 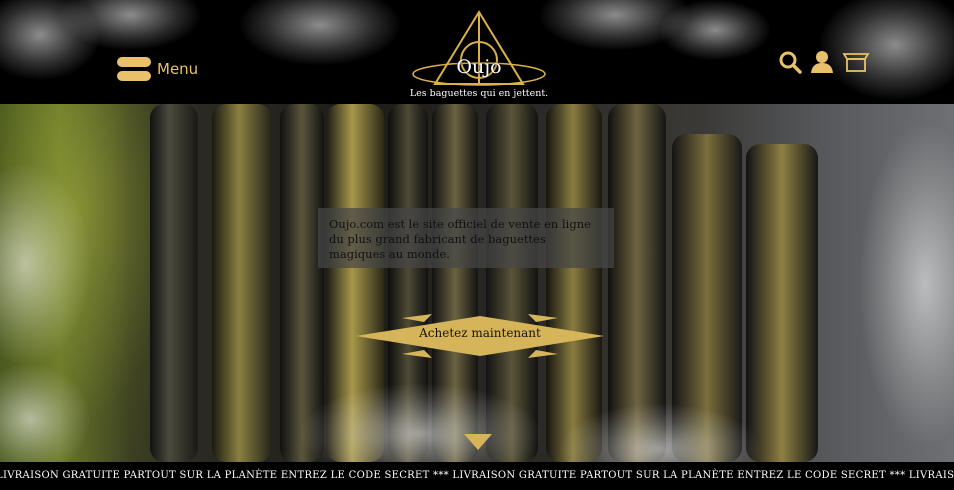 What do you see at coordinates (790, 62) in the screenshot?
I see `search-icon` at bounding box center [790, 62].